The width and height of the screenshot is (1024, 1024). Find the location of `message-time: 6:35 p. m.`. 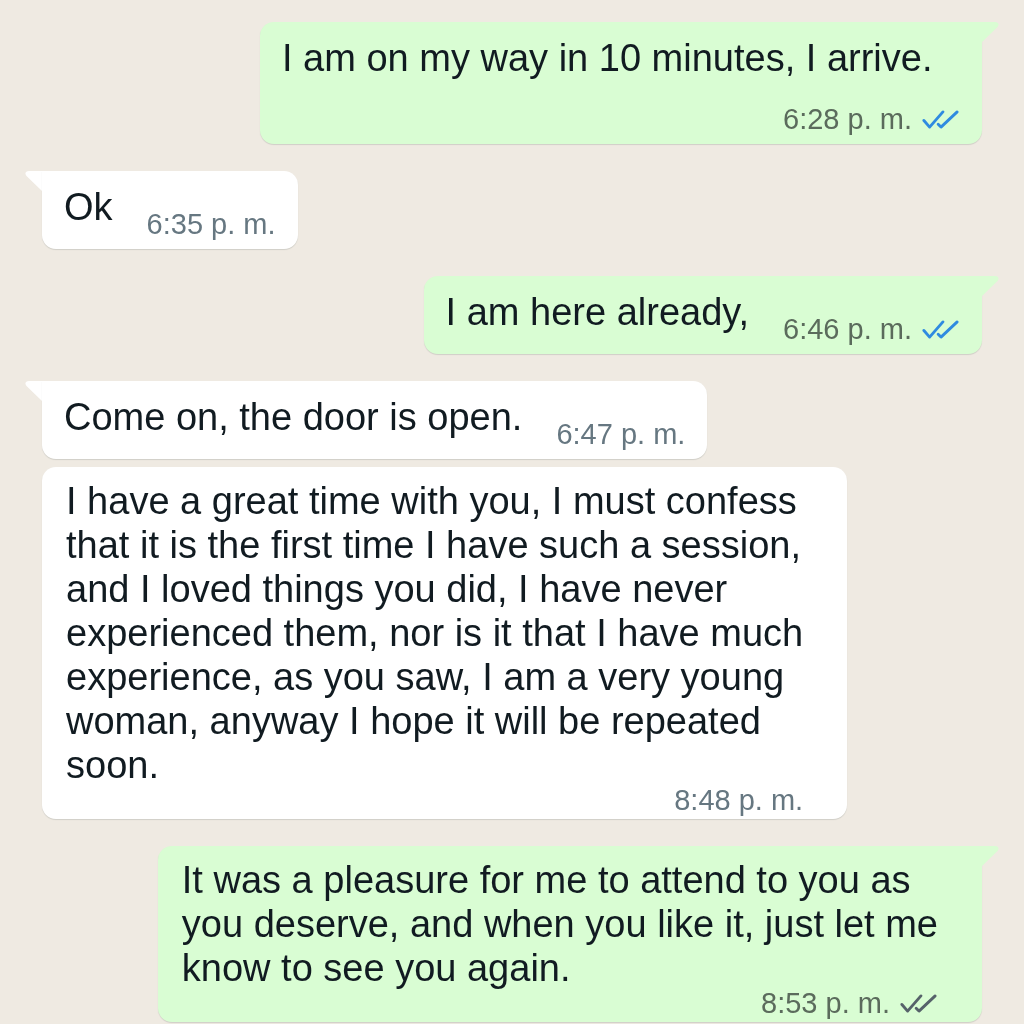

message-time: 6:35 p. m. is located at coordinates (211, 224).